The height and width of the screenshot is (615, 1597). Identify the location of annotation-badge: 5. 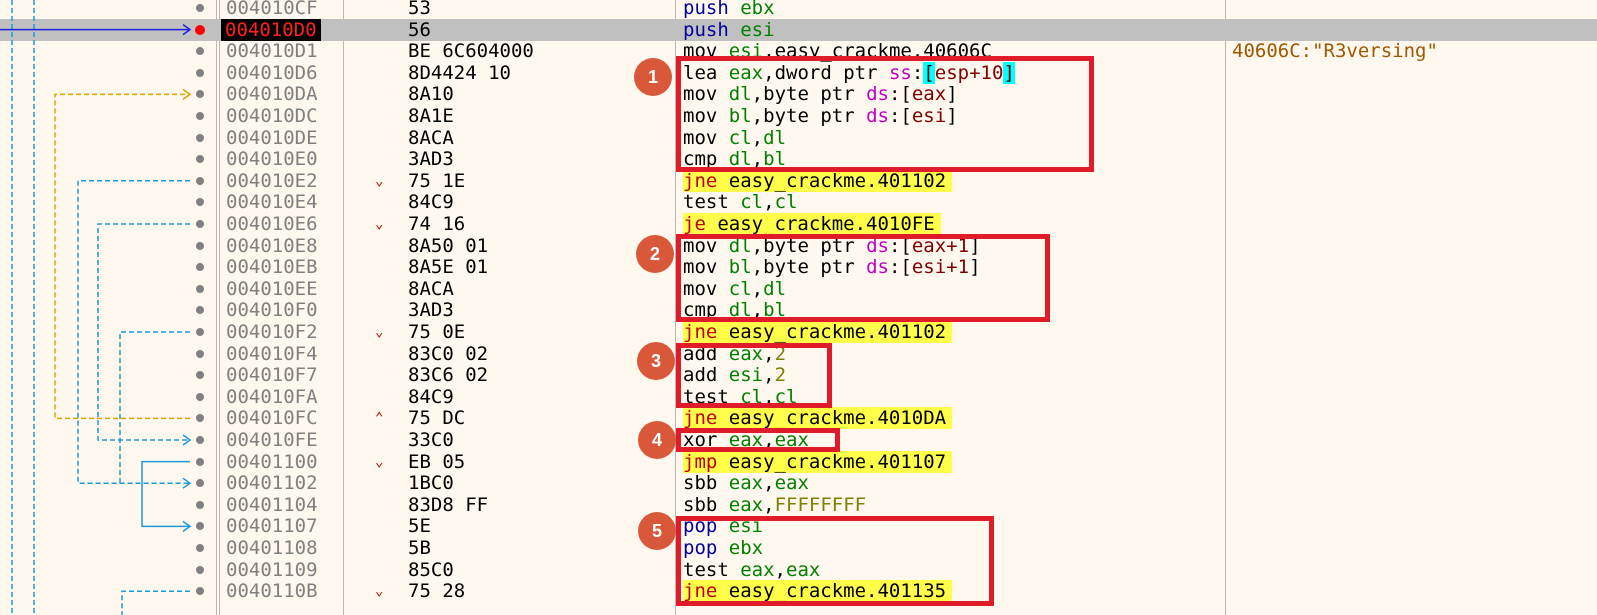
(657, 531).